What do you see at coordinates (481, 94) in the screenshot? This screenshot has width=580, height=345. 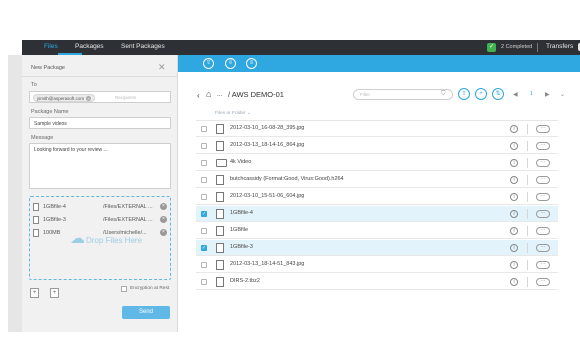 I see `new-folder-icon: +` at bounding box center [481, 94].